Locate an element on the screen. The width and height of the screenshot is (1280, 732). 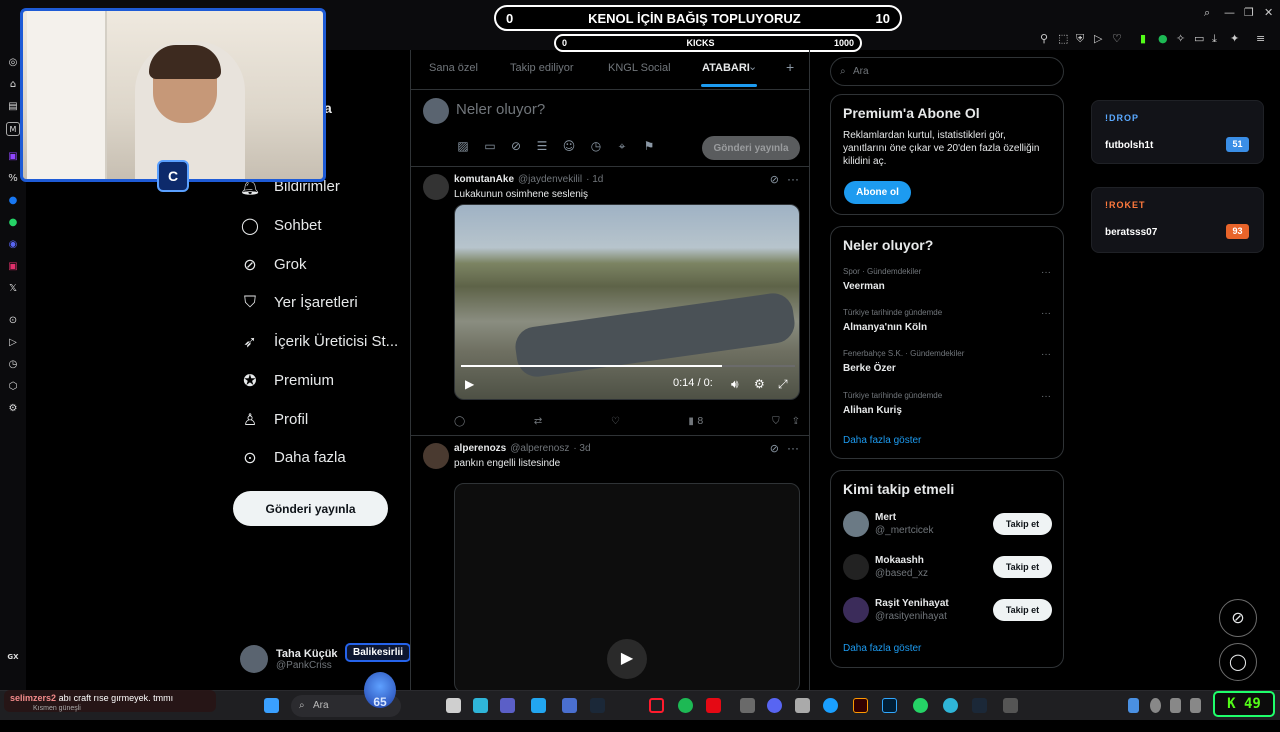
volume-icon is located at coordinates (1195, 705).